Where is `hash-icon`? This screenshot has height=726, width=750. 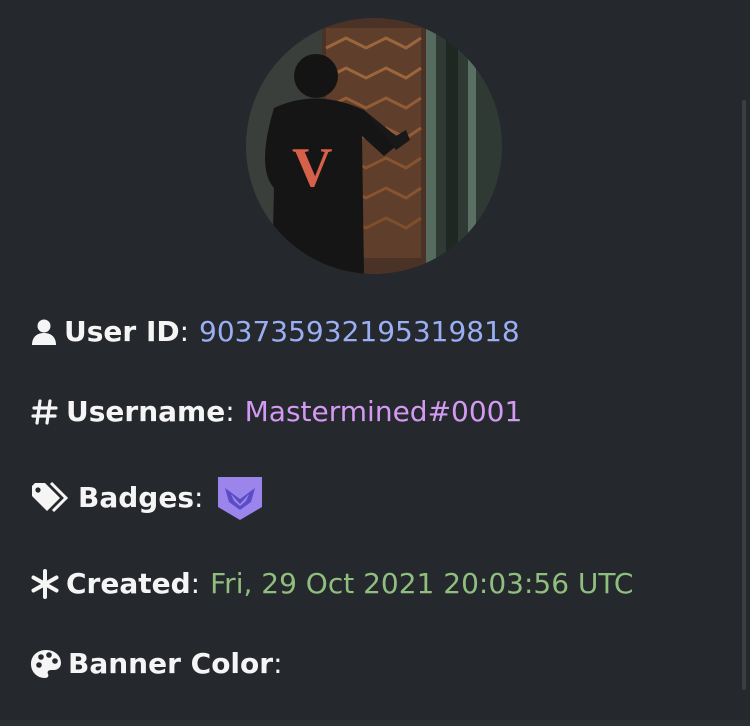
hash-icon is located at coordinates (45, 412).